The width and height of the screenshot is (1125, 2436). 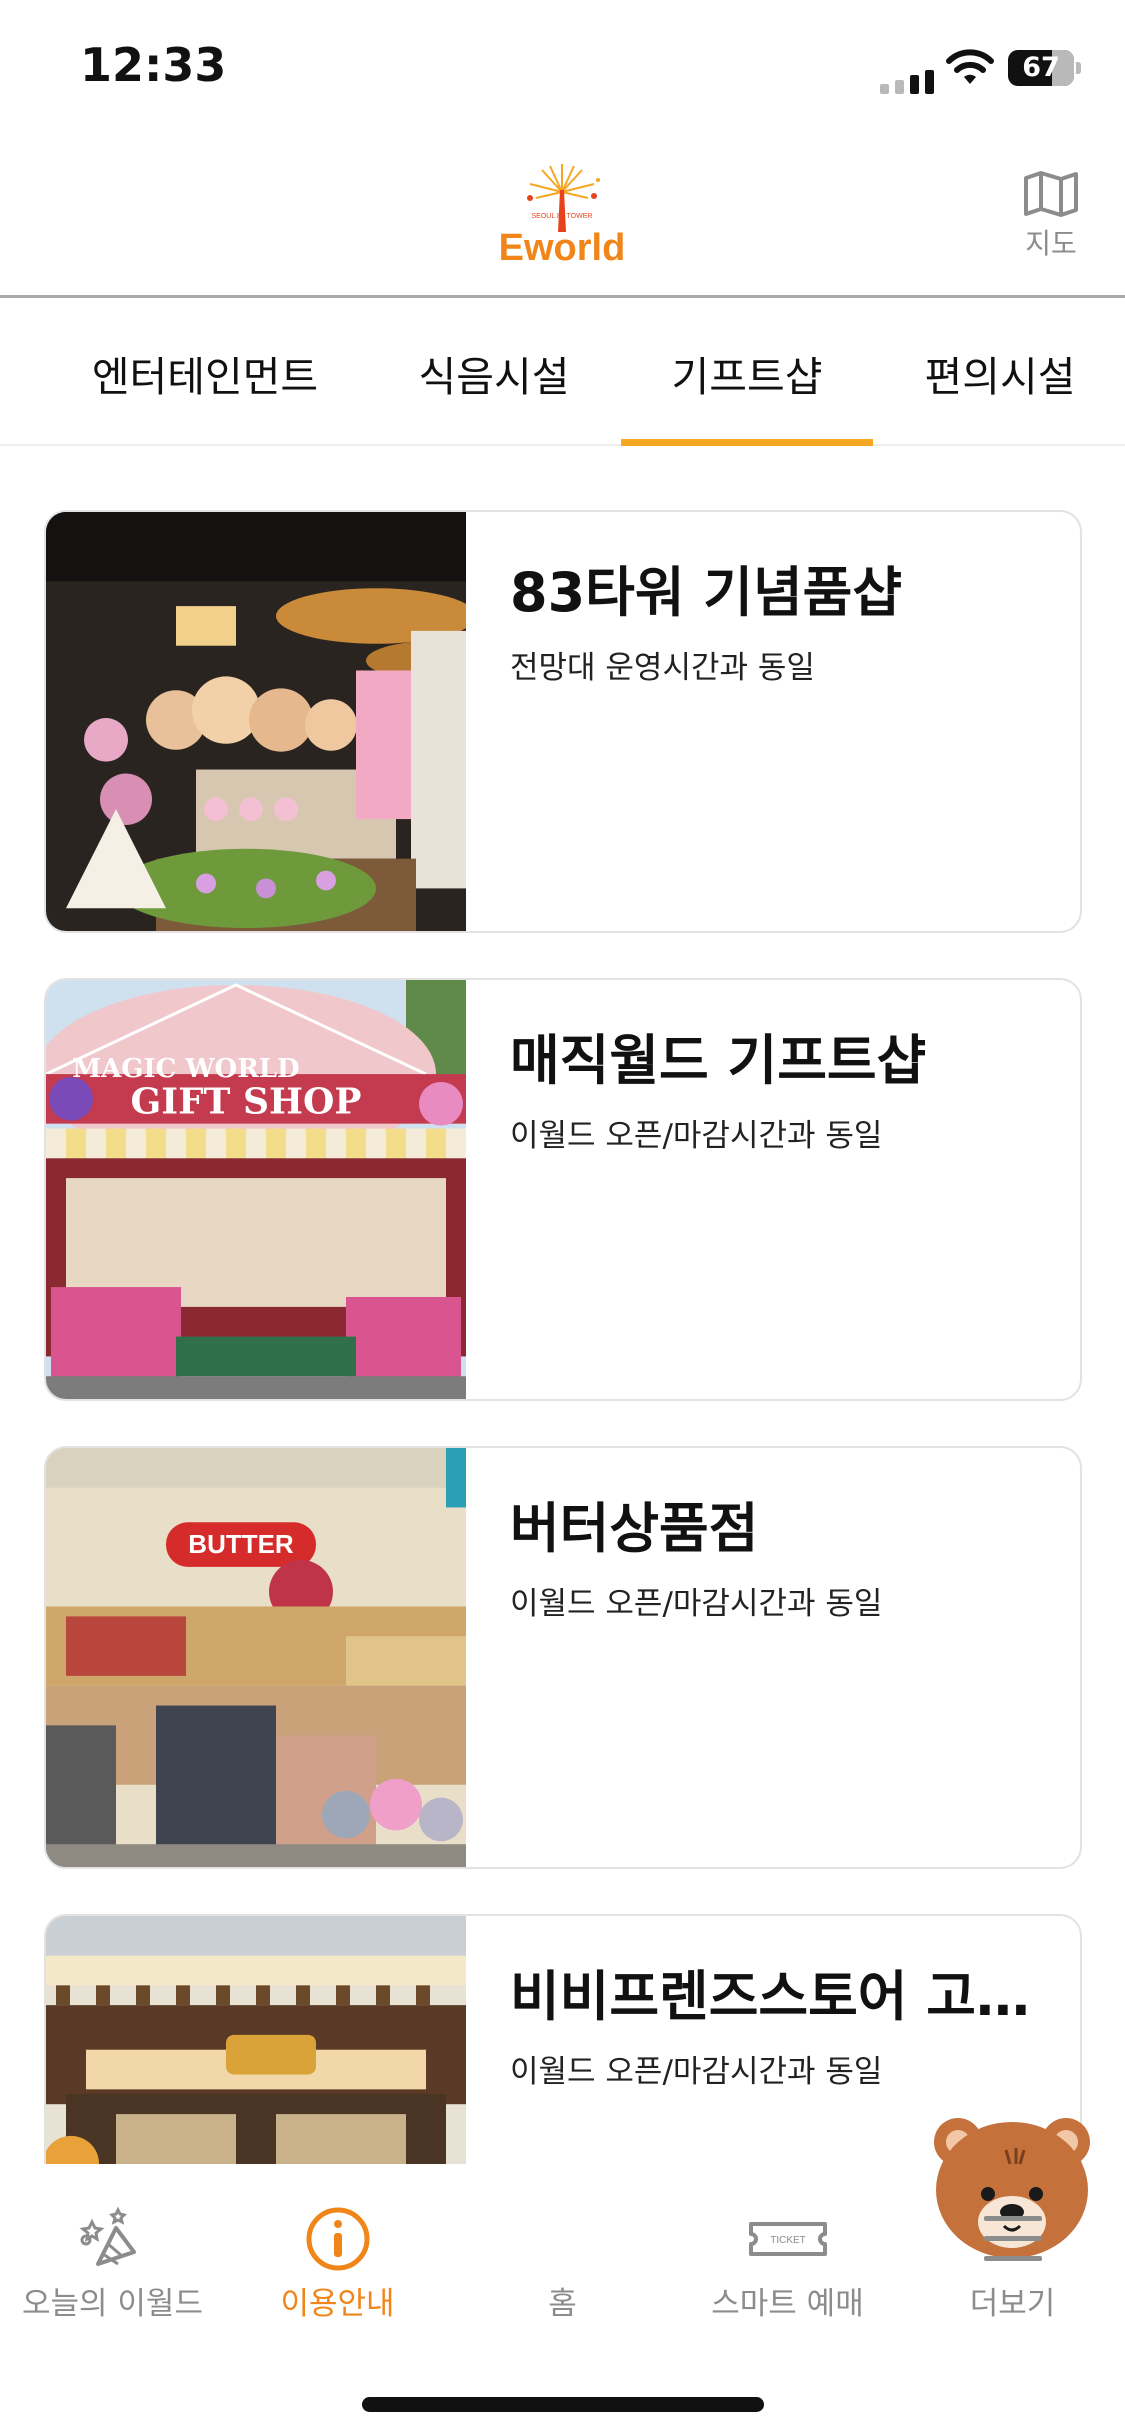 What do you see at coordinates (787, 2264) in the screenshot?
I see `nav-smart-booking: TICKET 스마트 예매` at bounding box center [787, 2264].